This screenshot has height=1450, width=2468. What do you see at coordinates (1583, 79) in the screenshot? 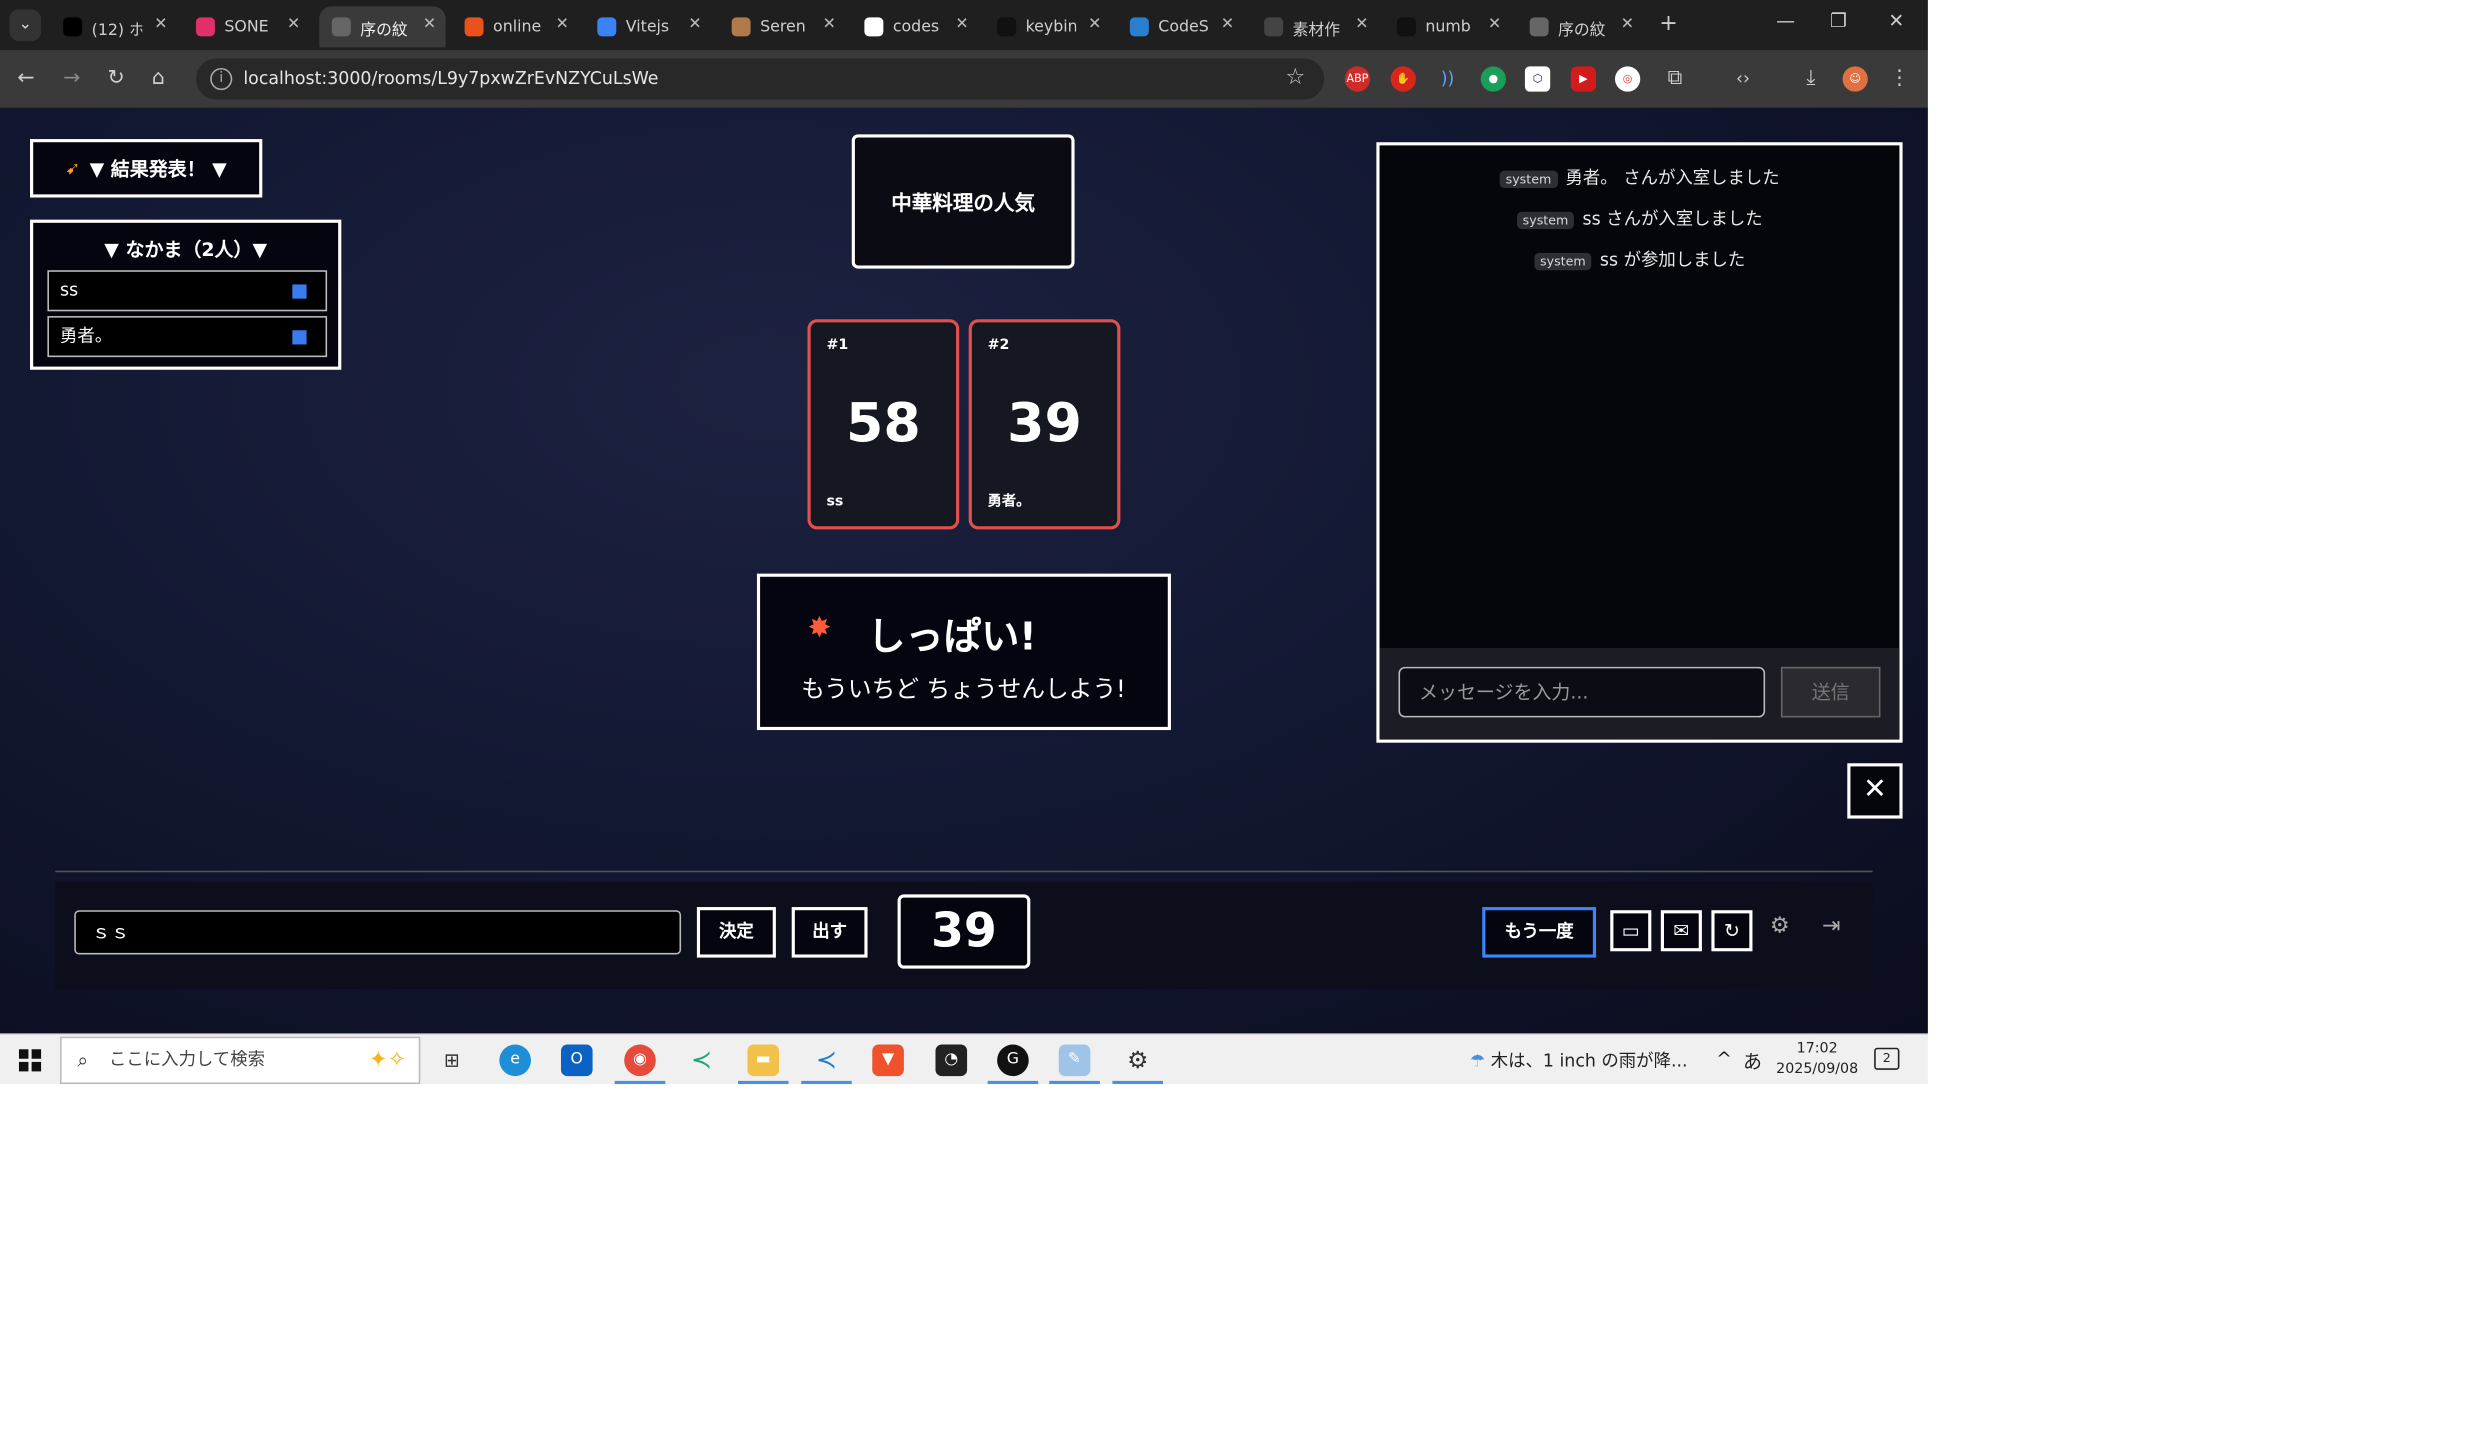
I see `extension-youtube-icon: ▶` at bounding box center [1583, 79].